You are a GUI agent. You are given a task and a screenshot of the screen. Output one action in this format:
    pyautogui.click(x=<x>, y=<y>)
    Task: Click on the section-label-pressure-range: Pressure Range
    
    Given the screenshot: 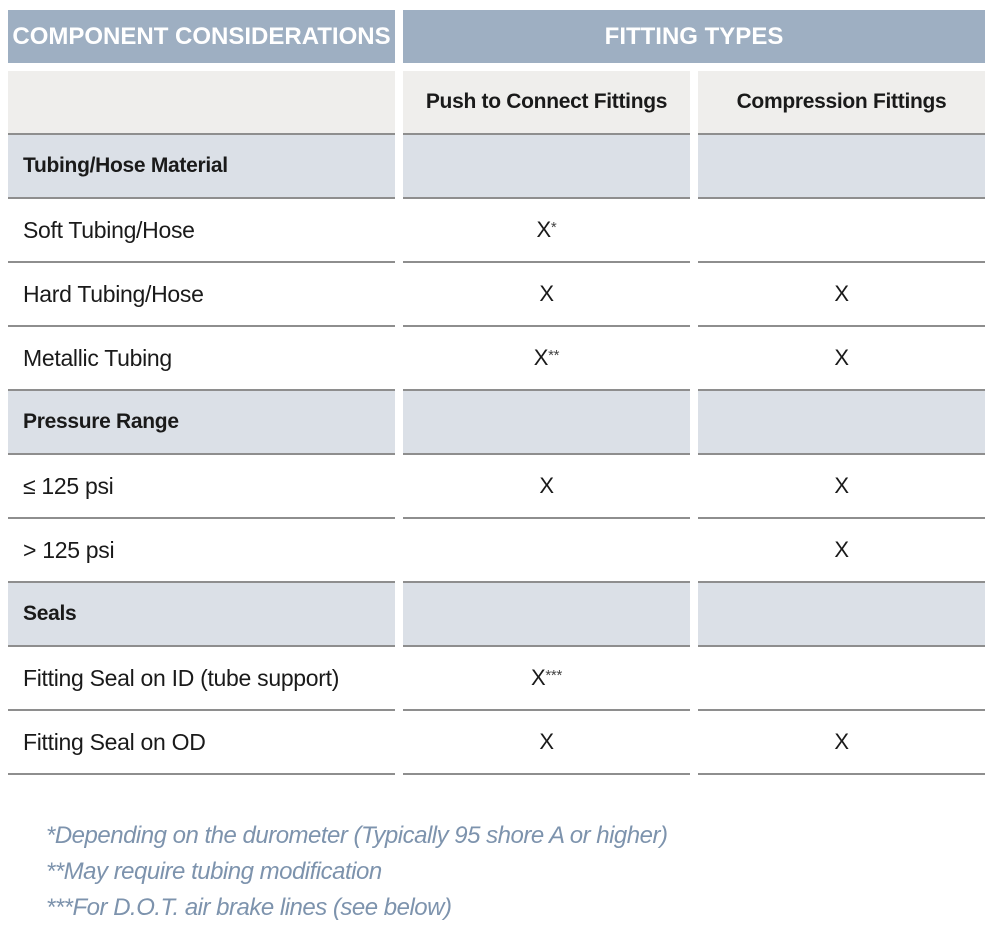 What is the action you would take?
    pyautogui.click(x=201, y=423)
    